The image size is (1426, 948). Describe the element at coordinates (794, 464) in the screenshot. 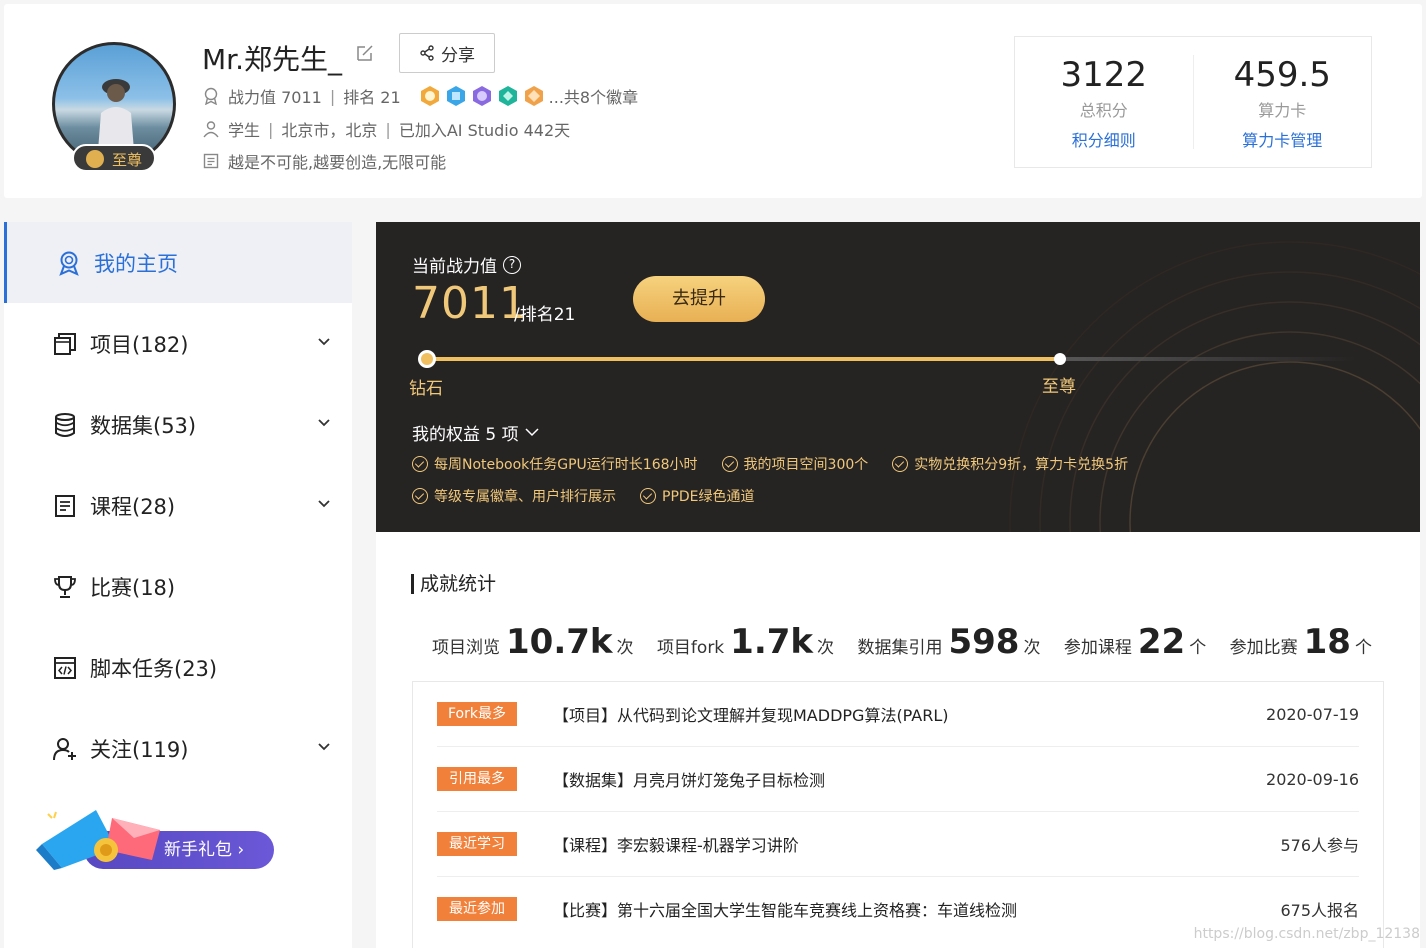

I see `benefit-item: 我的项目空间300个` at that location.